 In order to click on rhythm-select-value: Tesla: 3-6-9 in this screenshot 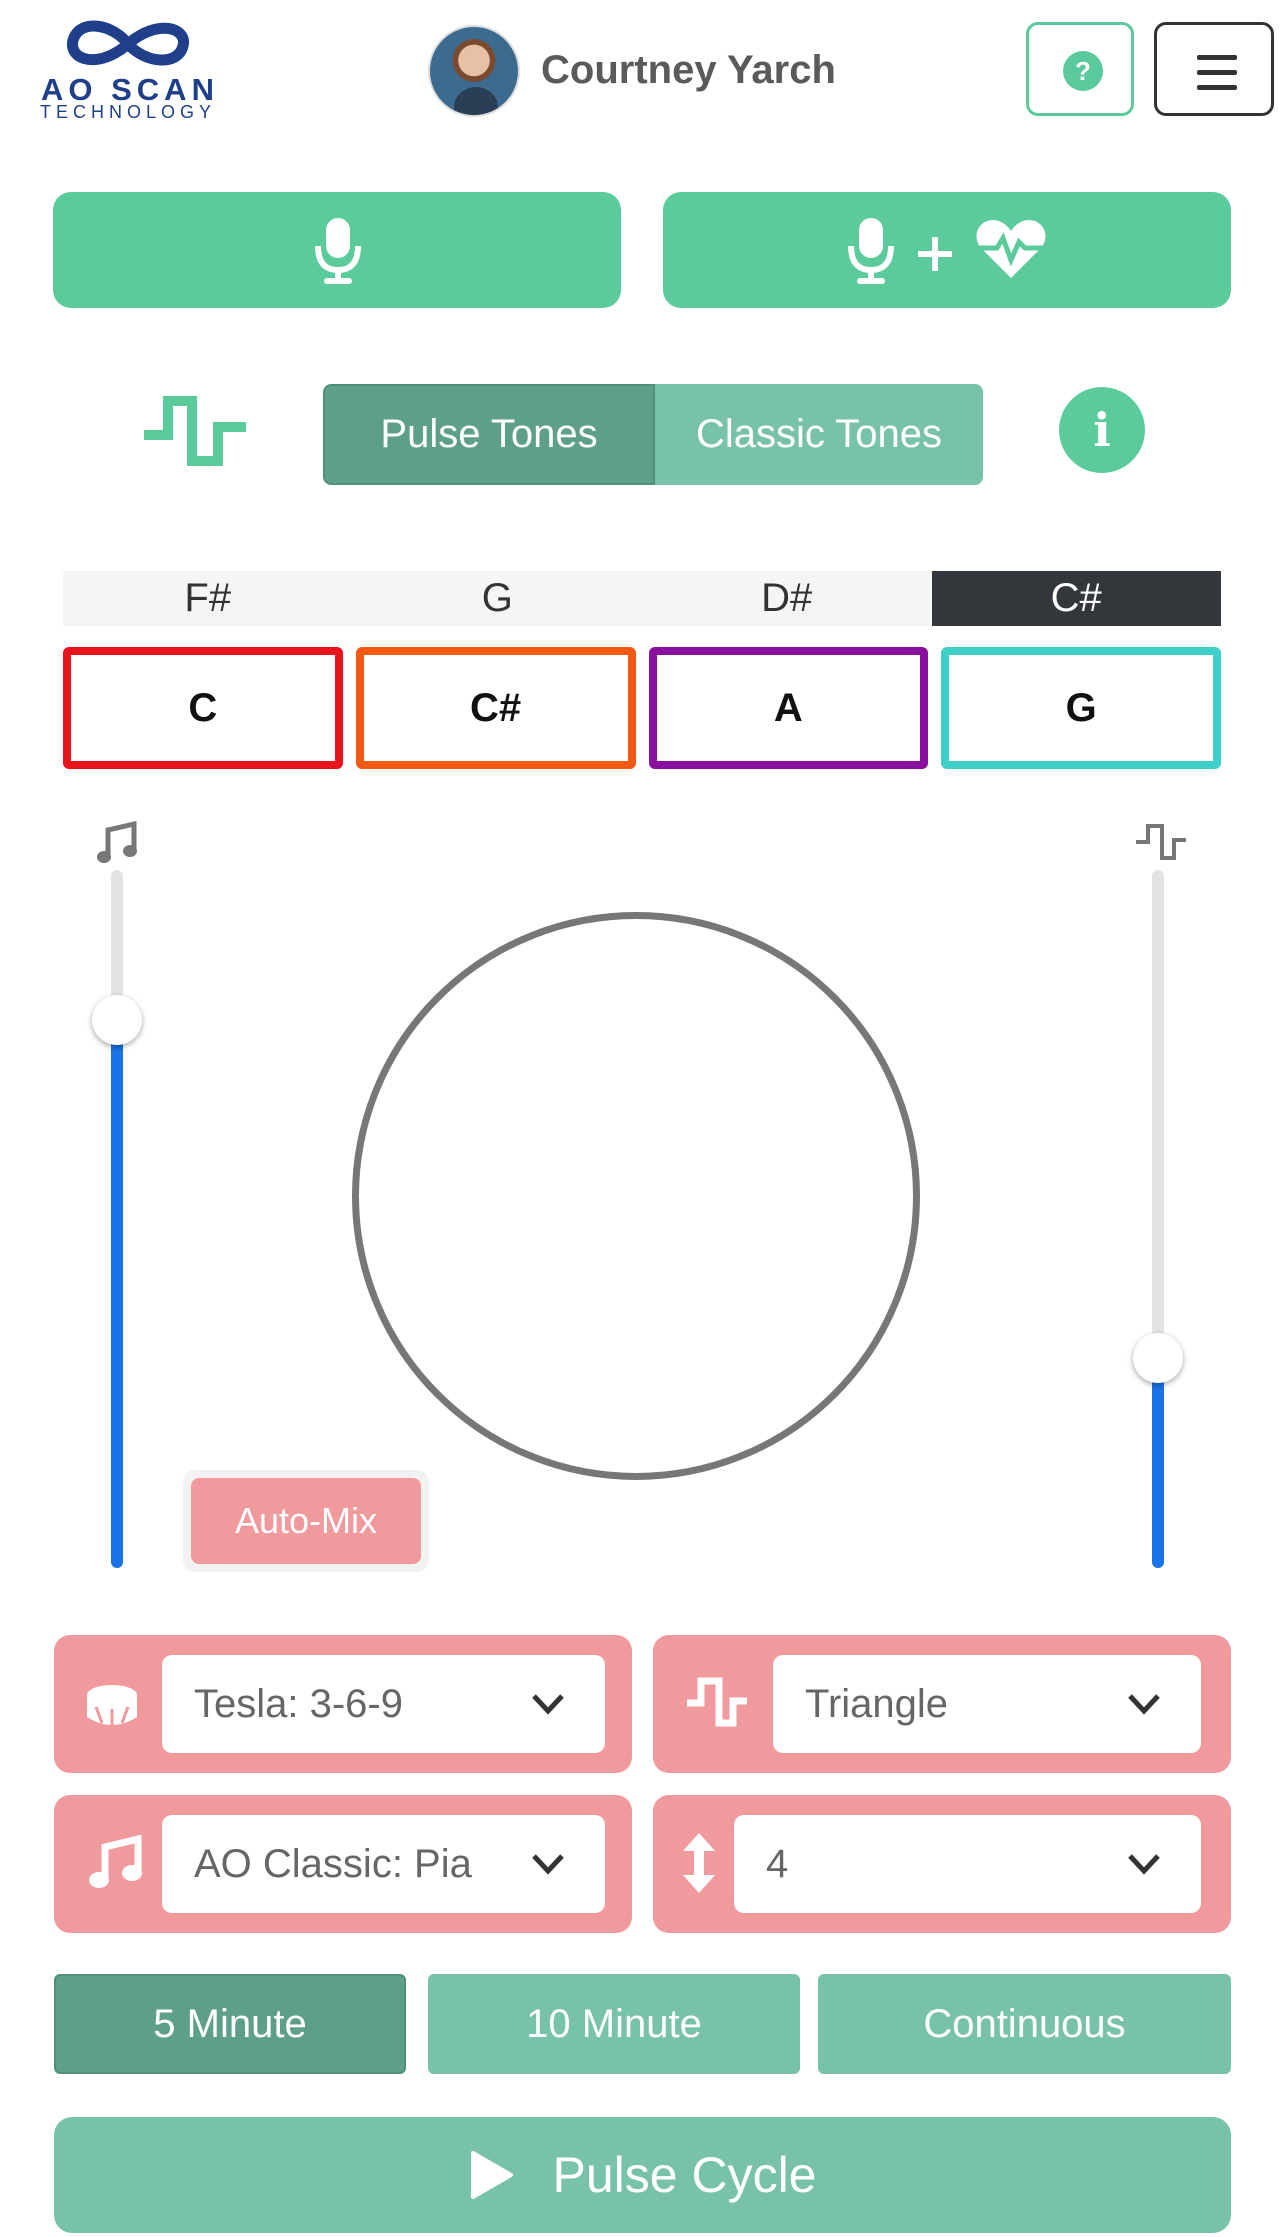, I will do `click(298, 1704)`.